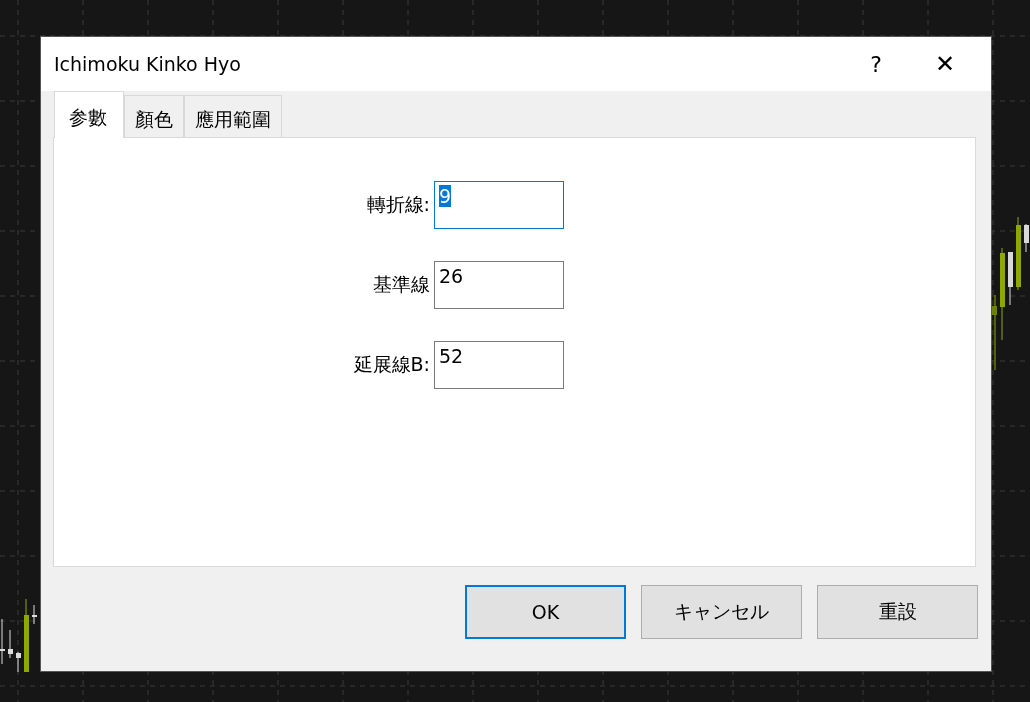 Image resolution: width=1030 pixels, height=702 pixels. What do you see at coordinates (154, 116) in the screenshot?
I see `tab: 顏色` at bounding box center [154, 116].